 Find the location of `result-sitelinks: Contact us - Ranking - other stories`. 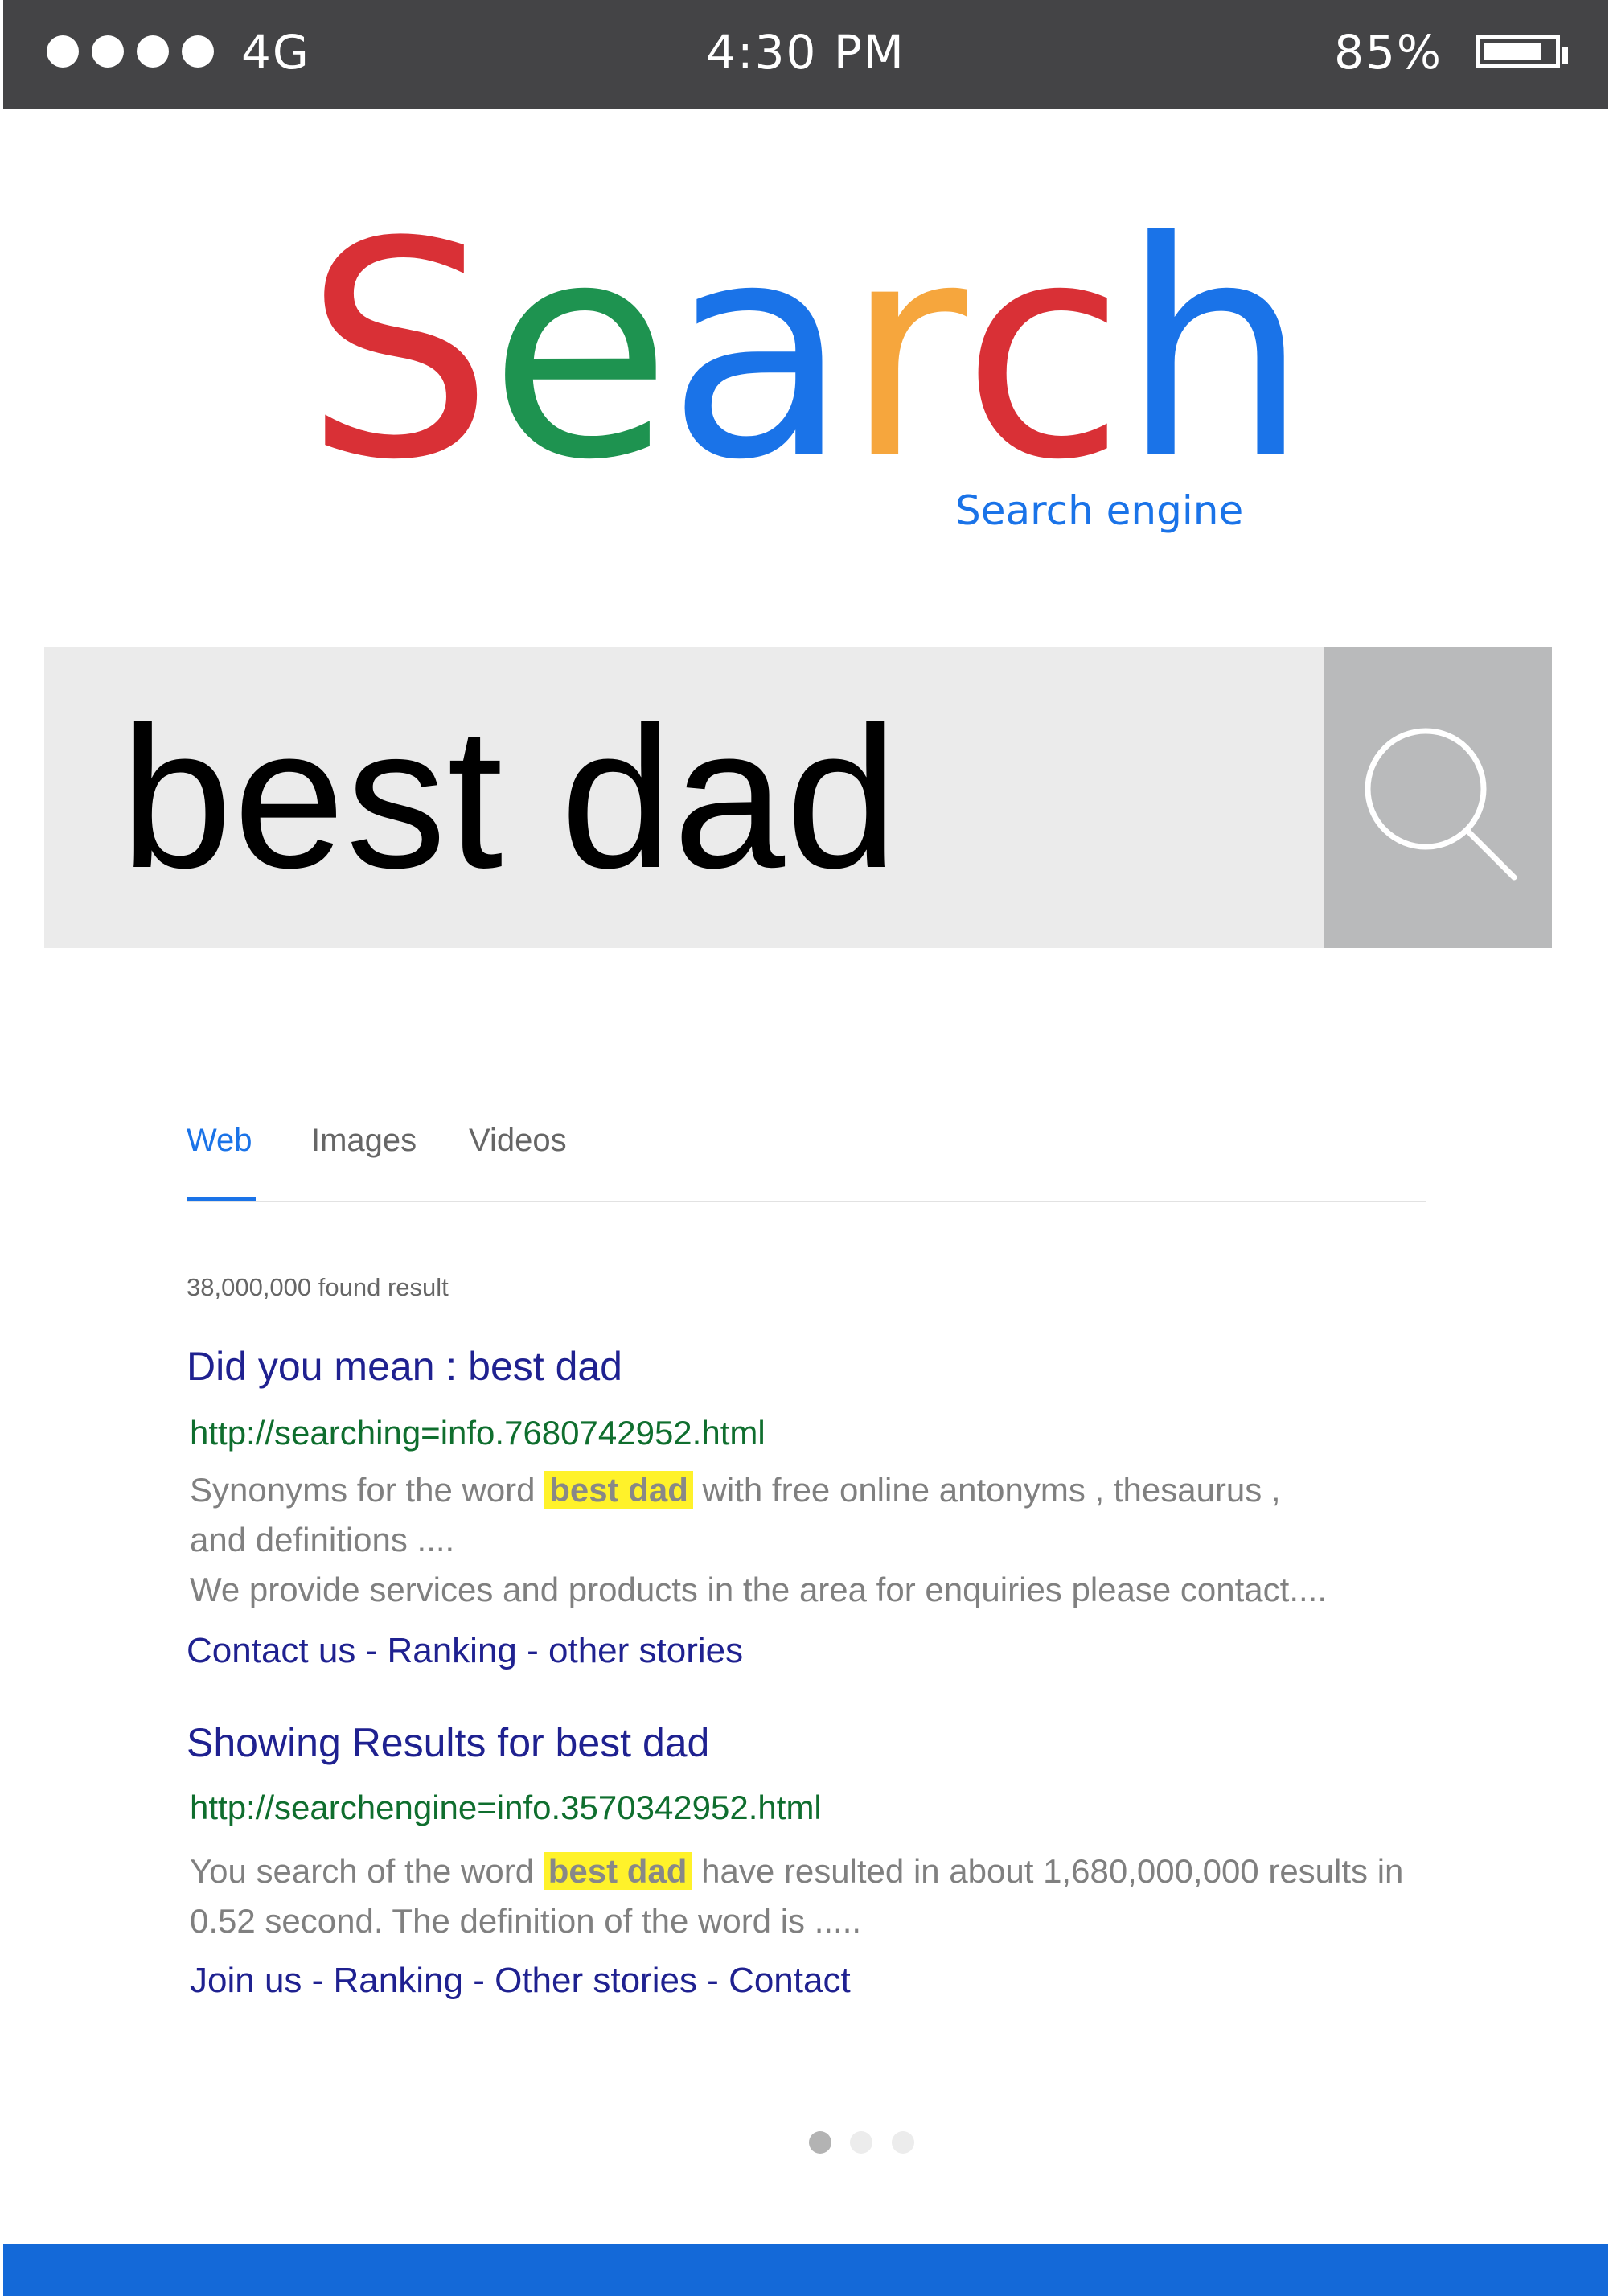

result-sitelinks: Contact us - Ranking - other stories is located at coordinates (465, 1651).